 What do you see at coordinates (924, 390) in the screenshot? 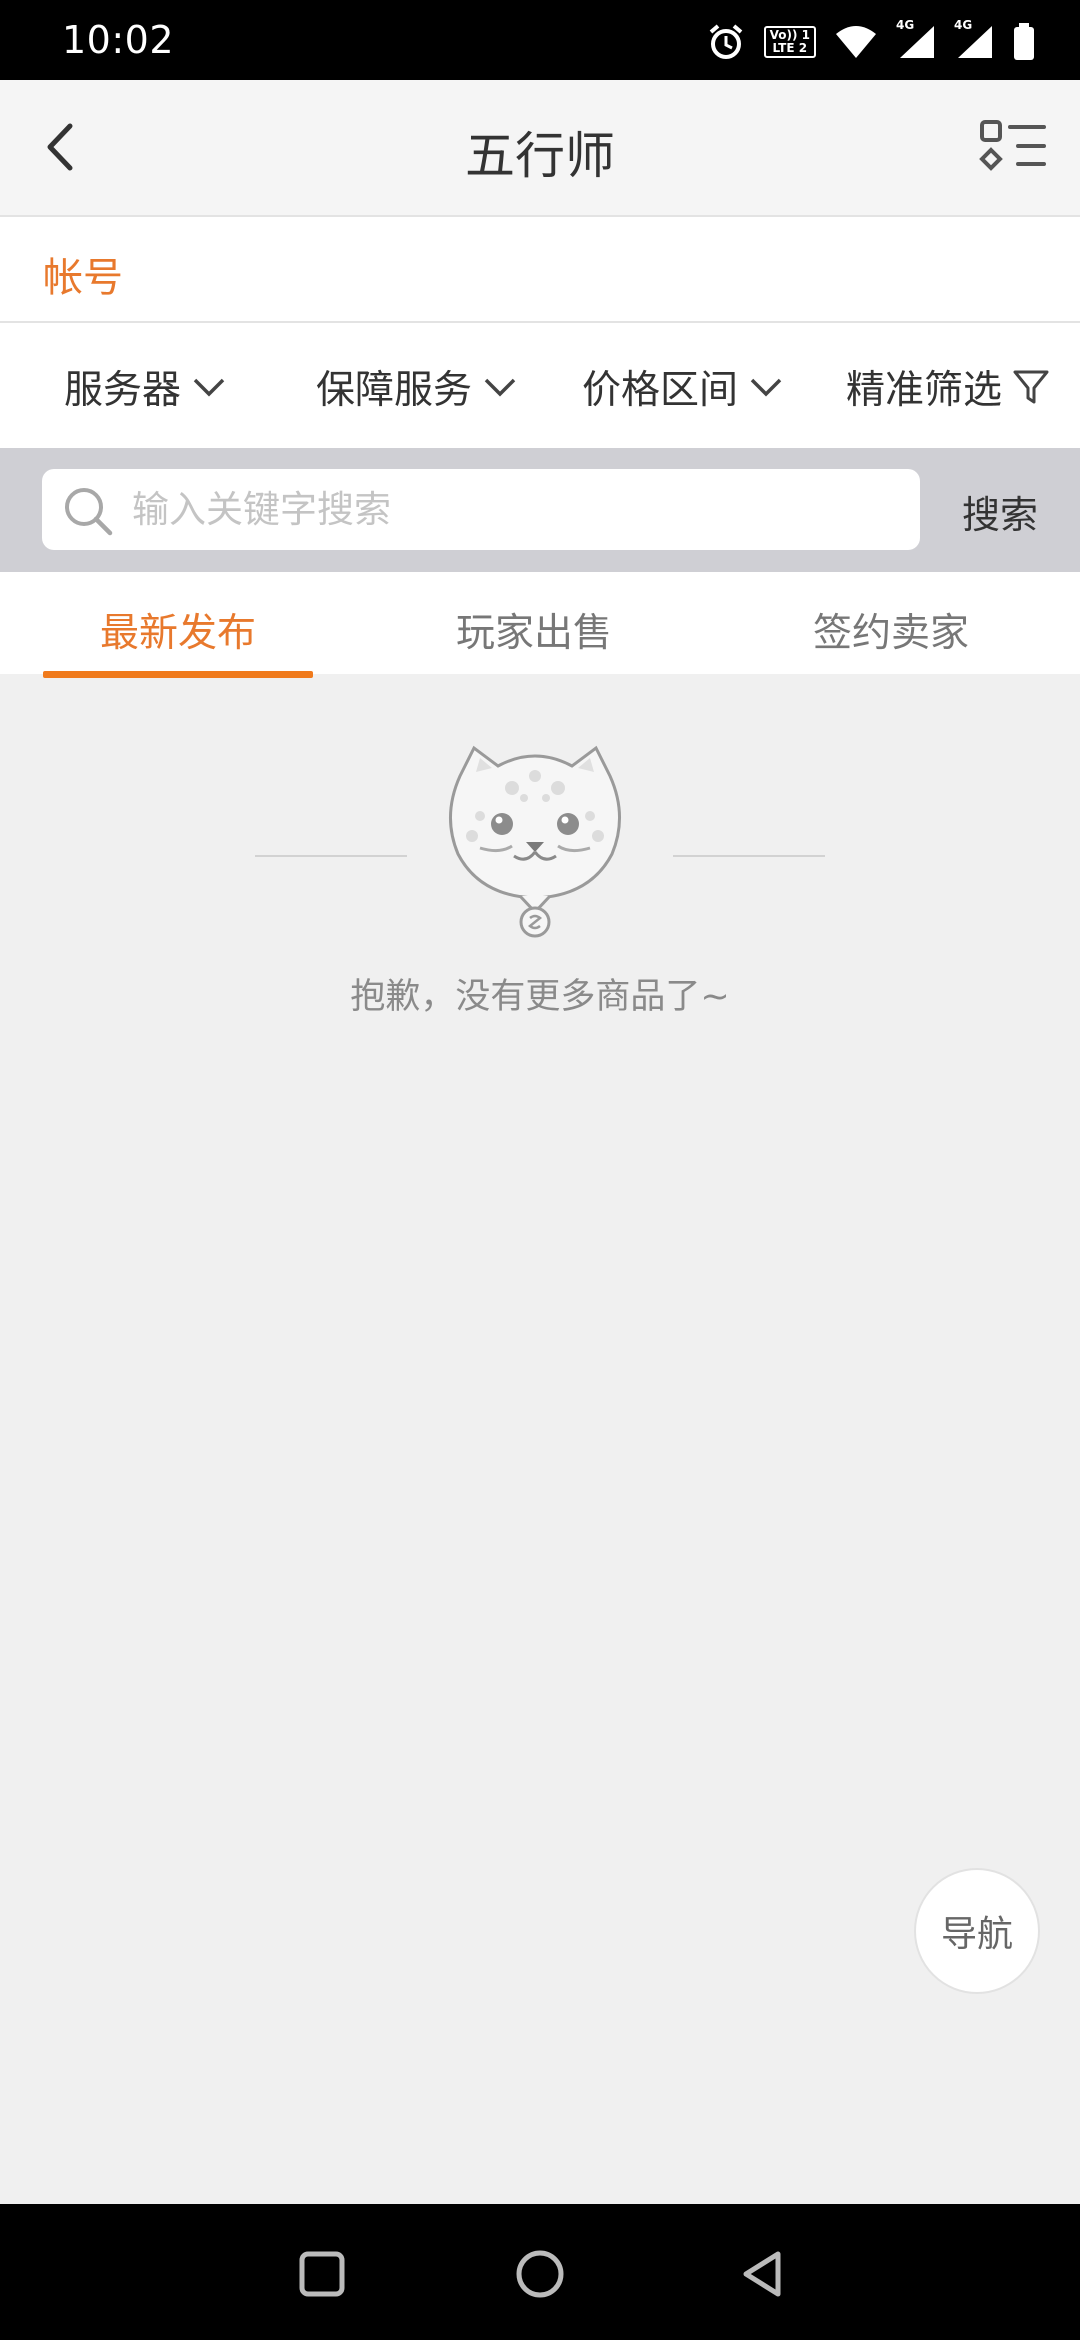
I see `filter-label: 精准筛选` at bounding box center [924, 390].